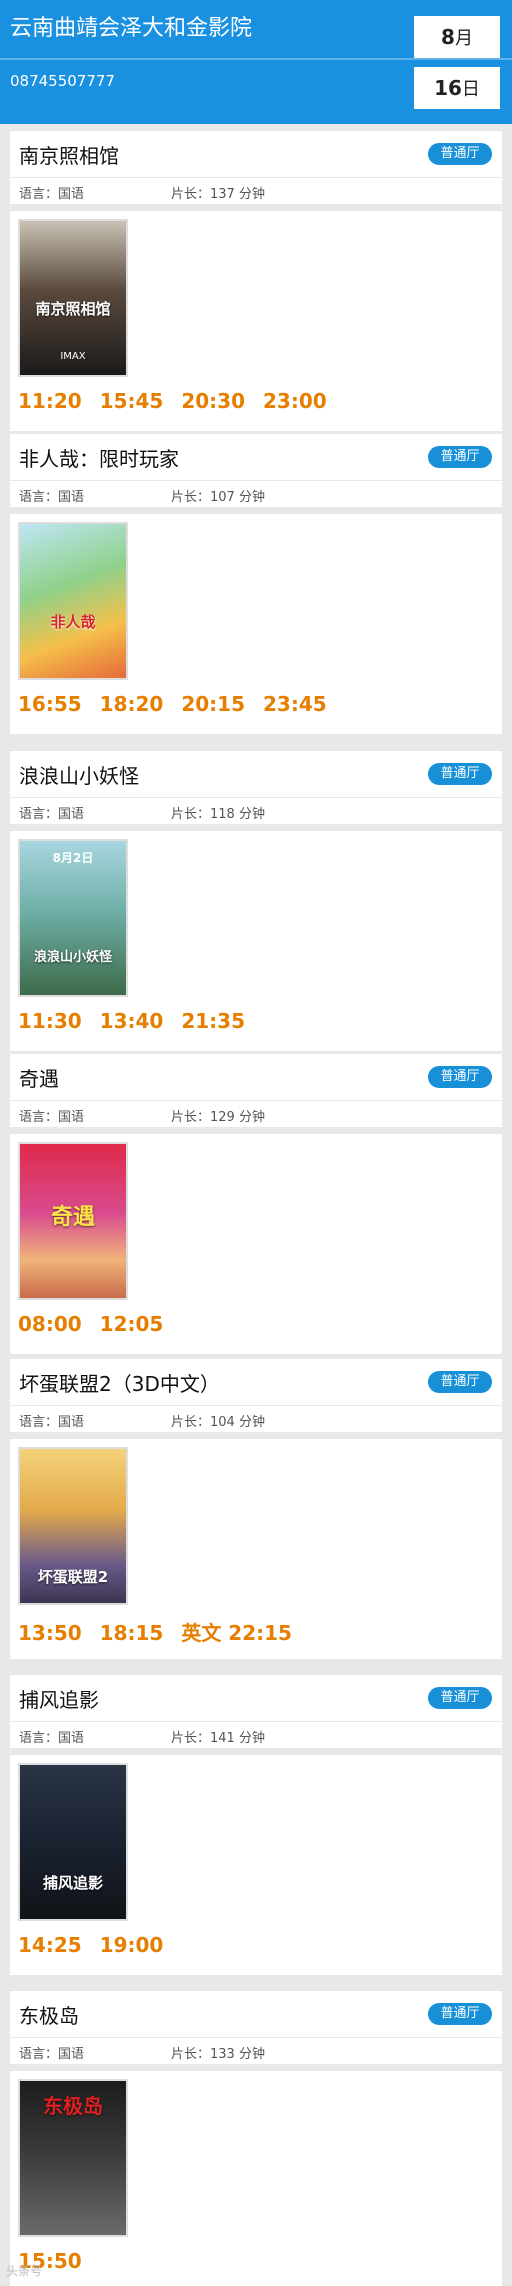  What do you see at coordinates (256, 2014) in the screenshot?
I see `movie-title-bar: 东极岛 普通厅` at bounding box center [256, 2014].